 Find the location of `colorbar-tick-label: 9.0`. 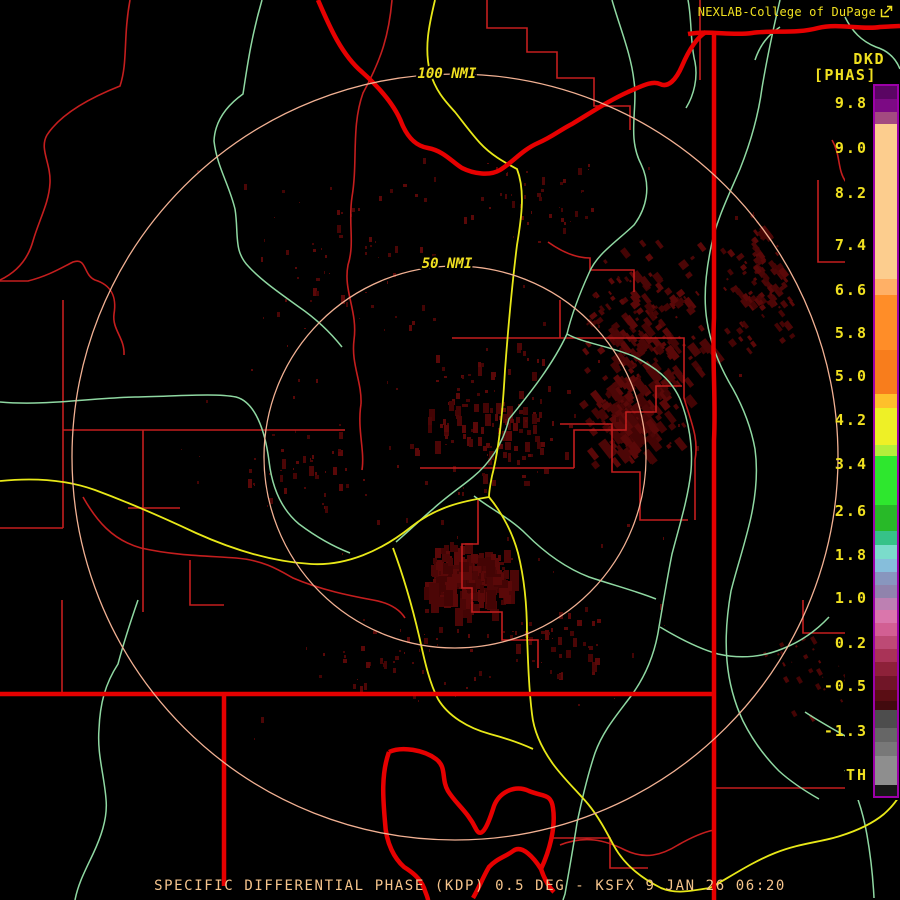

colorbar-tick-label: 9.0 is located at coordinates (851, 148).